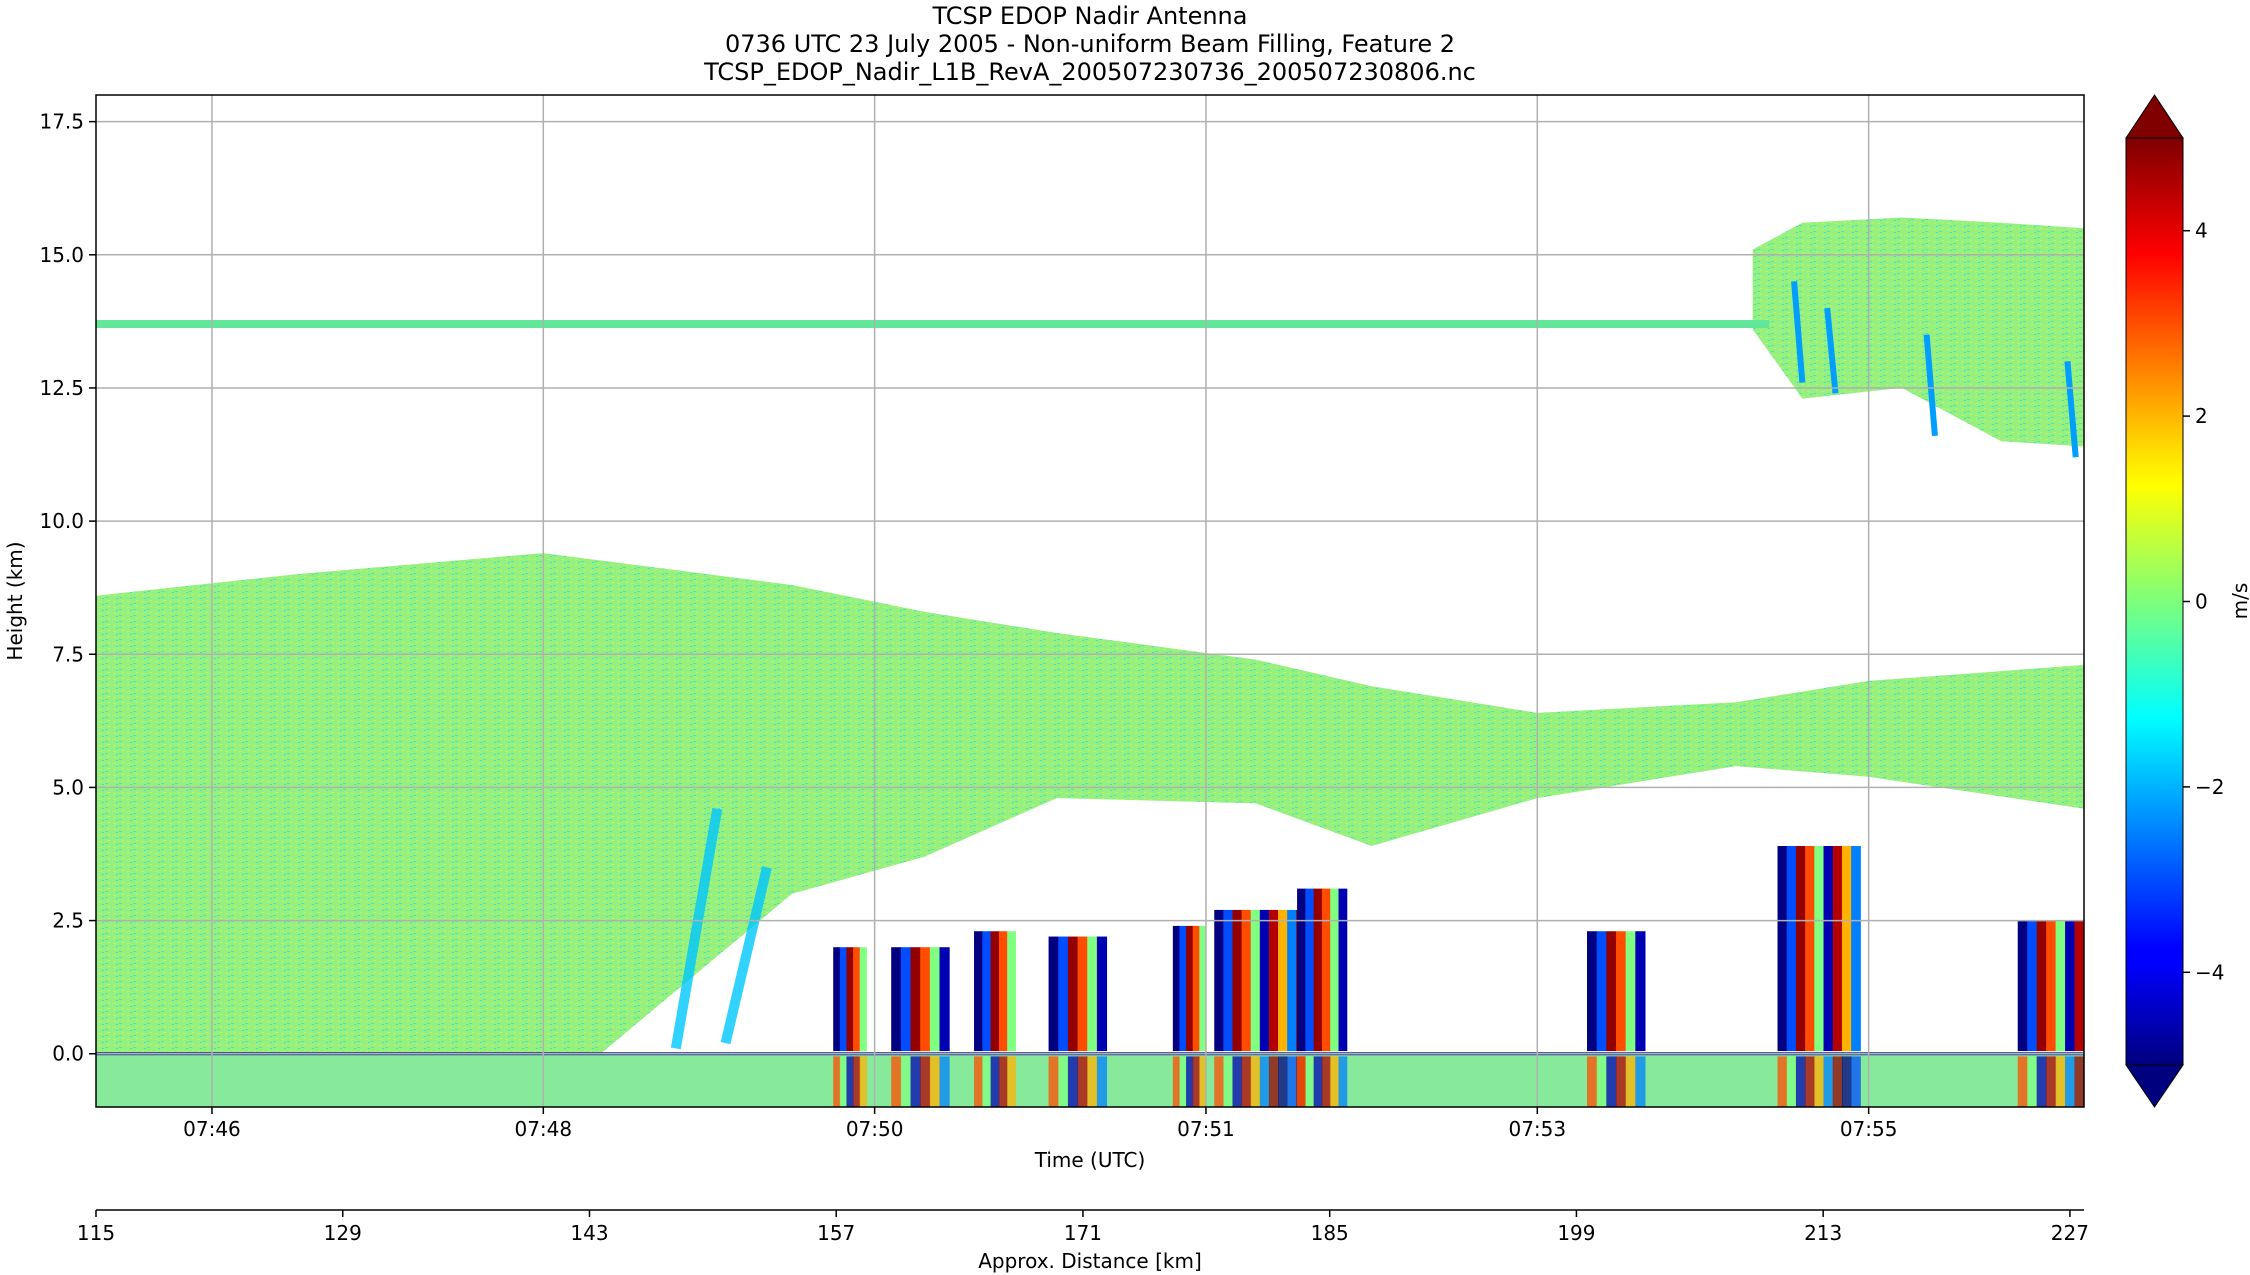 The height and width of the screenshot is (1275, 2250). I want to click on colorbar-tick-label: 2, so click(2201, 416).